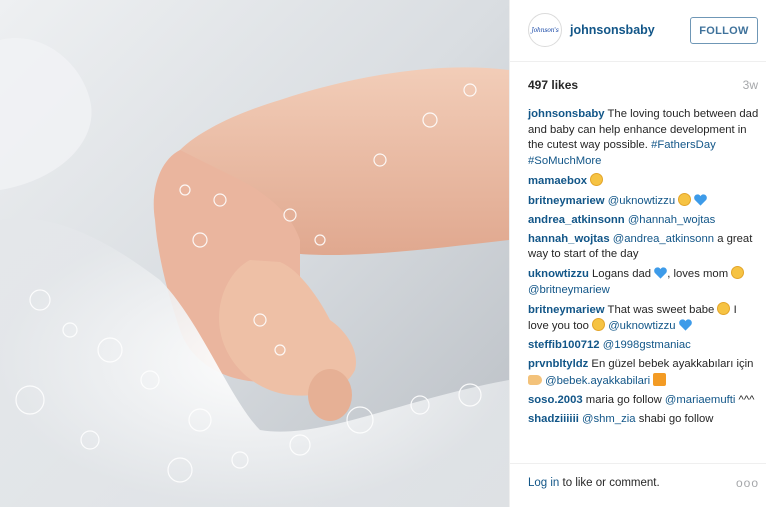 This screenshot has width=766, height=507. Describe the element at coordinates (746, 399) in the screenshot. I see `comment-text: ^^^` at that location.